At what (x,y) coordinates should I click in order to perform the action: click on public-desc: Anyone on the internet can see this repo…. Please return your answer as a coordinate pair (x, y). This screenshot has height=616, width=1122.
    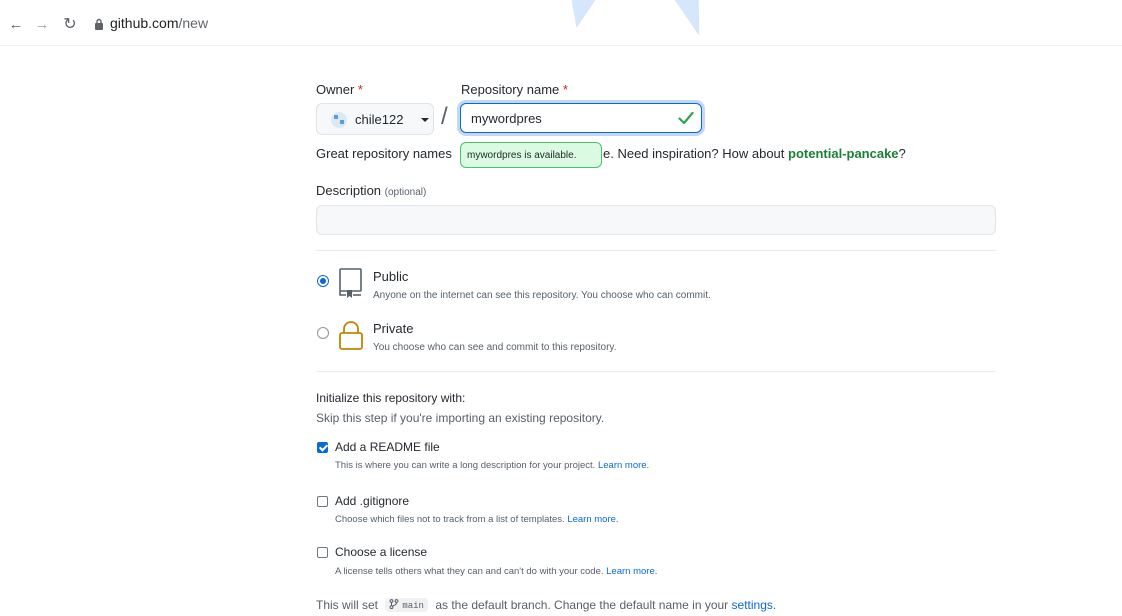
    Looking at the image, I should click on (542, 295).